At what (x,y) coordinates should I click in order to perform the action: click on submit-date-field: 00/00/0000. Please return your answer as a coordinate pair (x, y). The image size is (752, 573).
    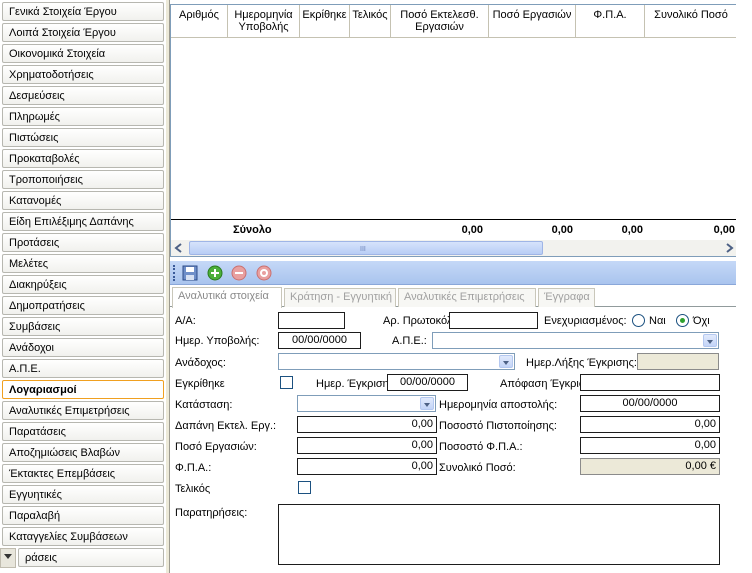
    Looking at the image, I should click on (319, 340).